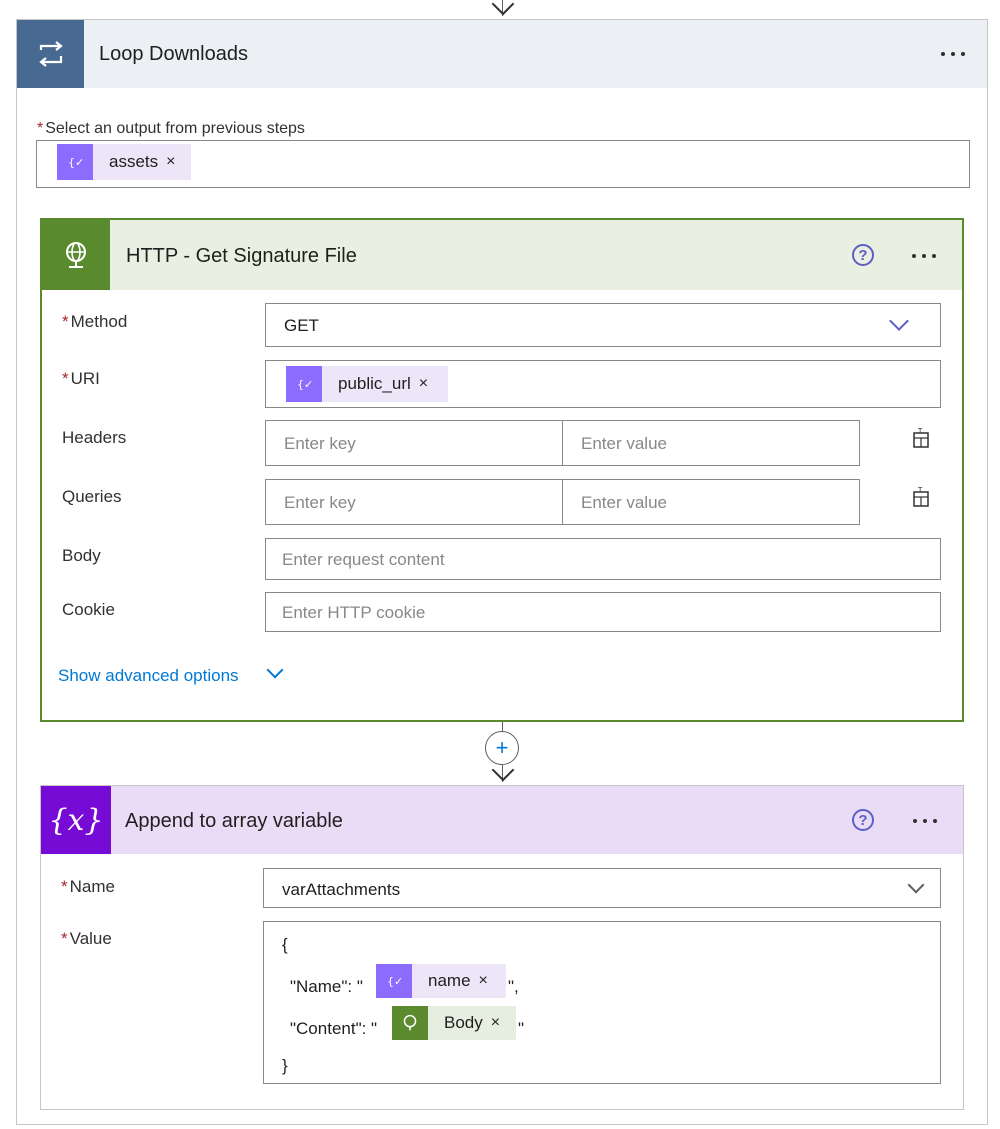 This screenshot has height=1129, width=1000. Describe the element at coordinates (603, 384) in the screenshot. I see `uri-field: {✓} public_url ×` at that location.